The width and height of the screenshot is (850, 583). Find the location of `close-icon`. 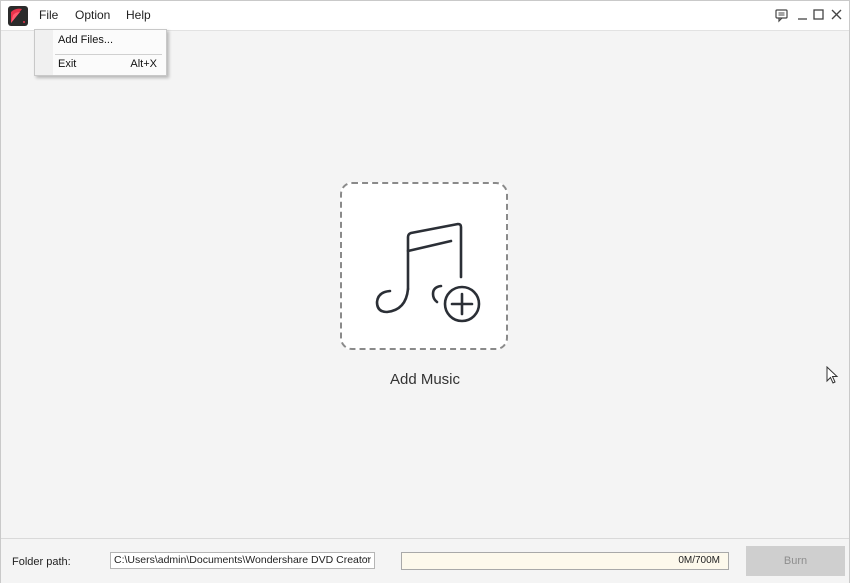

close-icon is located at coordinates (837, 15).